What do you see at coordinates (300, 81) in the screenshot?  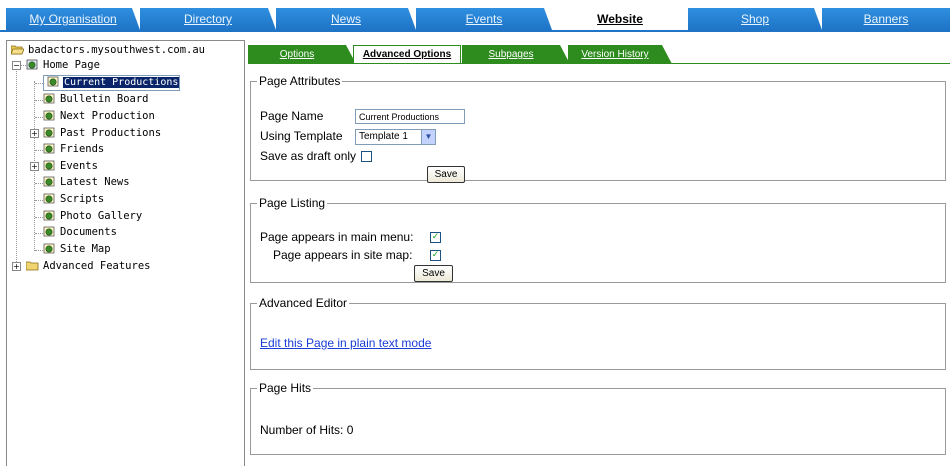 I see `page-attributes-legend: Page Attributes` at bounding box center [300, 81].